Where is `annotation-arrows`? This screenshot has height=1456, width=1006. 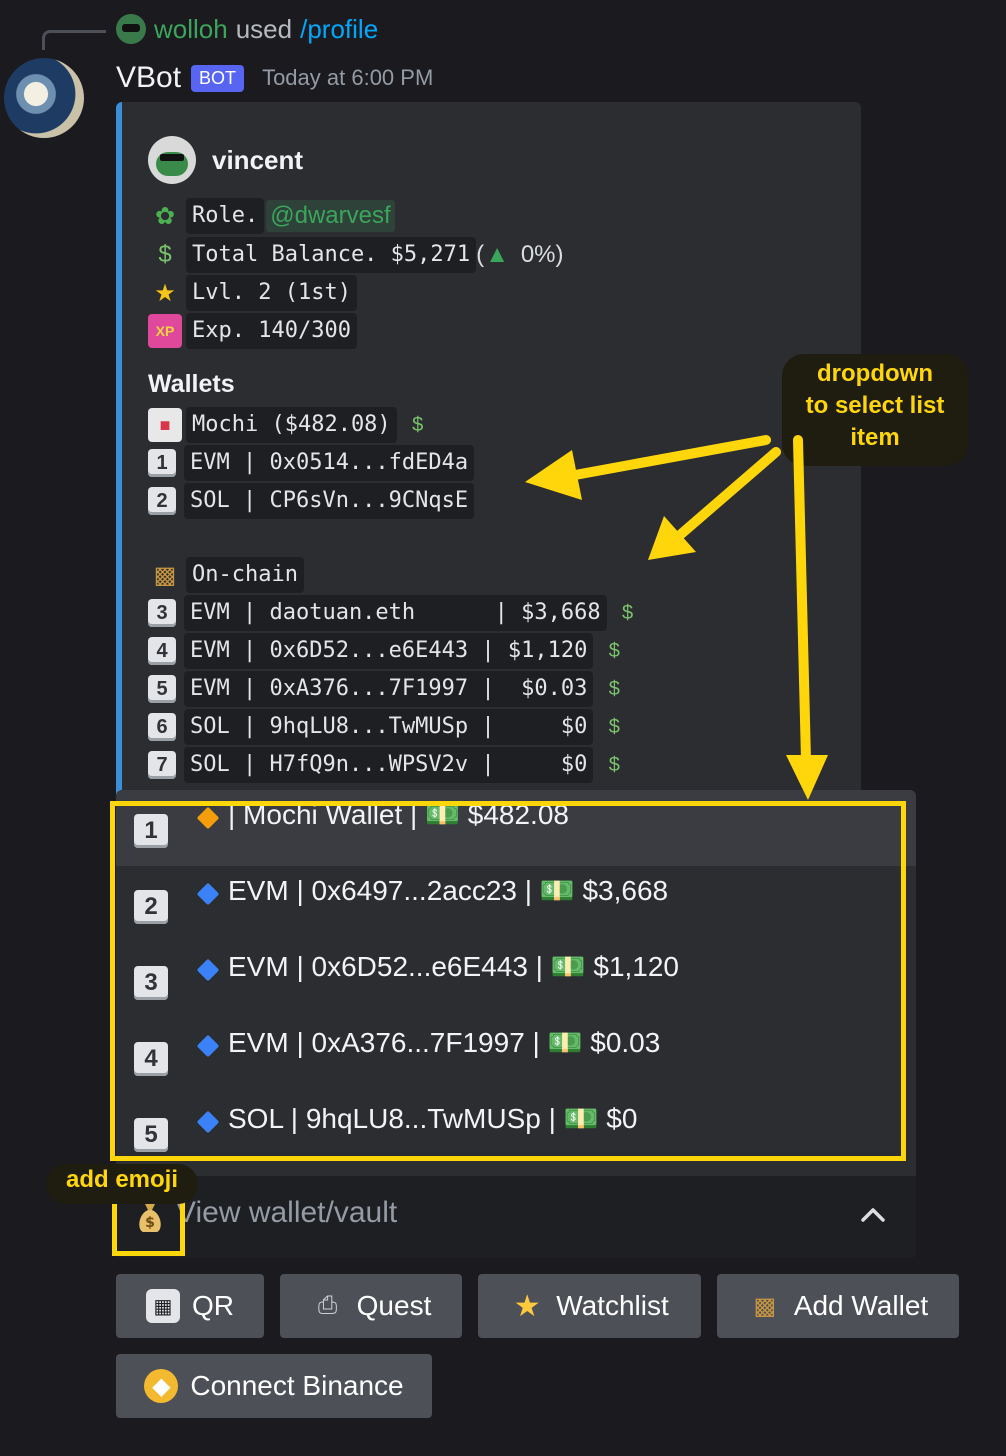 annotation-arrows is located at coordinates (676, 617).